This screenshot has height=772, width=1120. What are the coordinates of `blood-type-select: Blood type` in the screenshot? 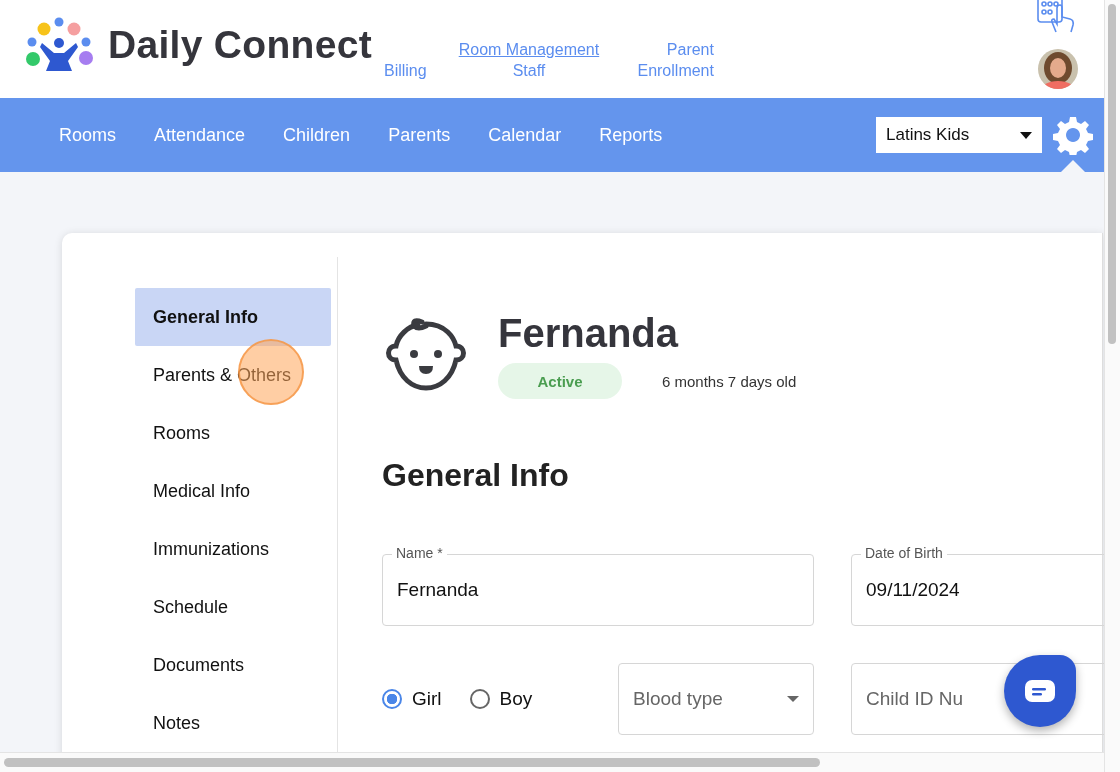 It's located at (716, 699).